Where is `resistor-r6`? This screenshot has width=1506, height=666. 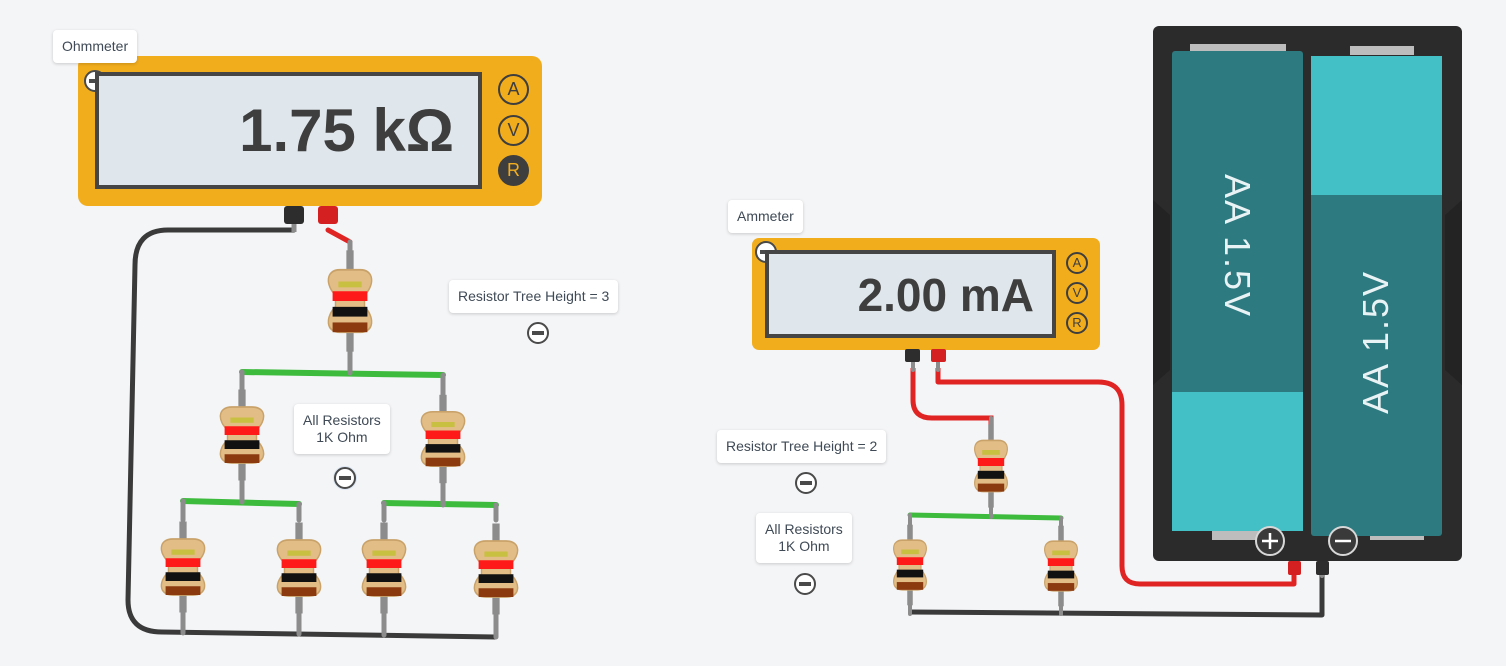
resistor-r6 is located at coordinates (384, 568).